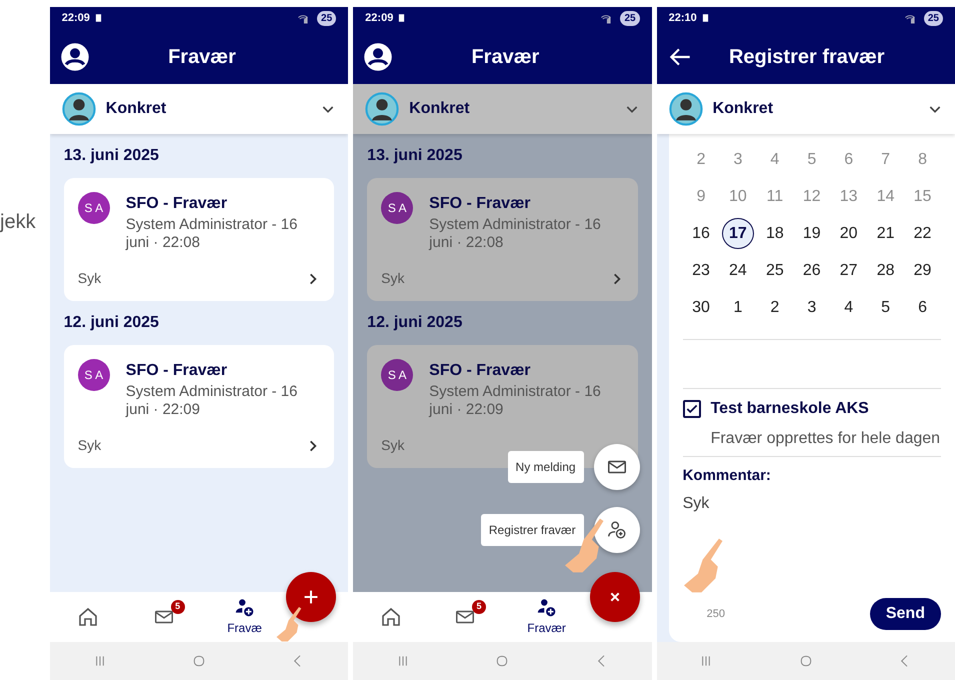 This screenshot has width=955, height=680. I want to click on checkbox, so click(691, 409).